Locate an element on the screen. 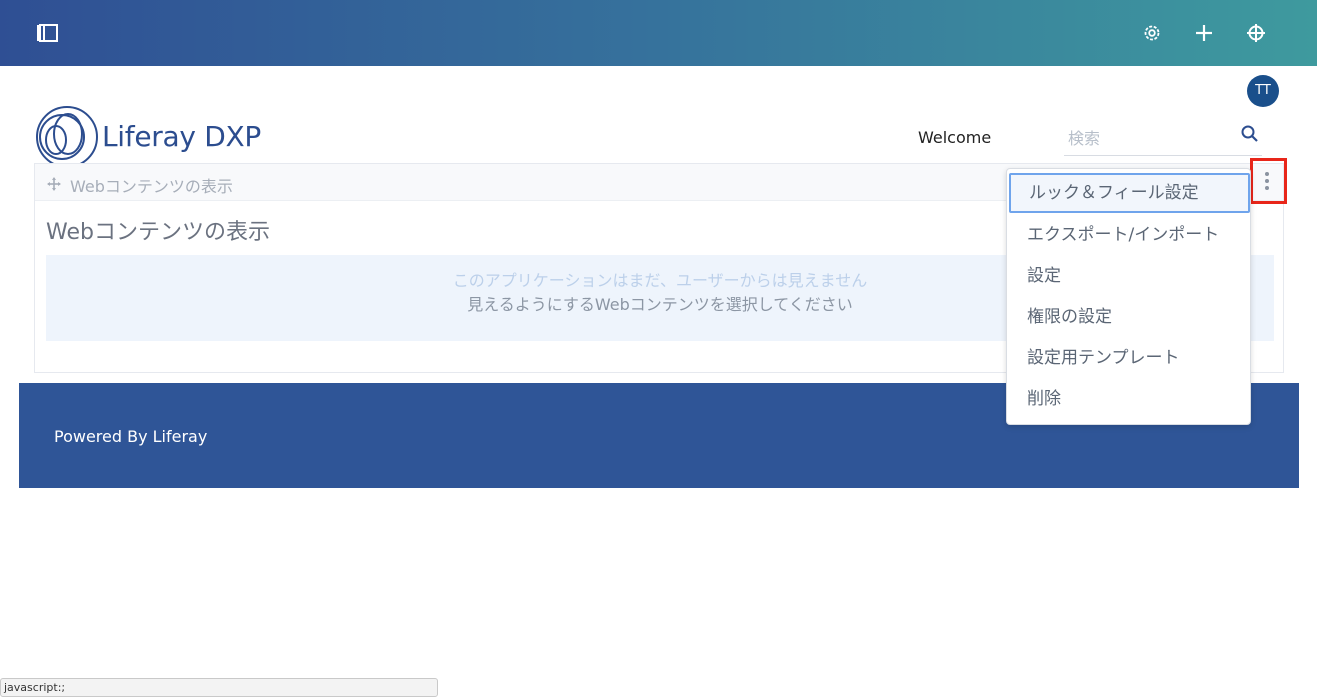 The height and width of the screenshot is (697, 1317). portlet-options-kebab-icon is located at coordinates (1267, 181).